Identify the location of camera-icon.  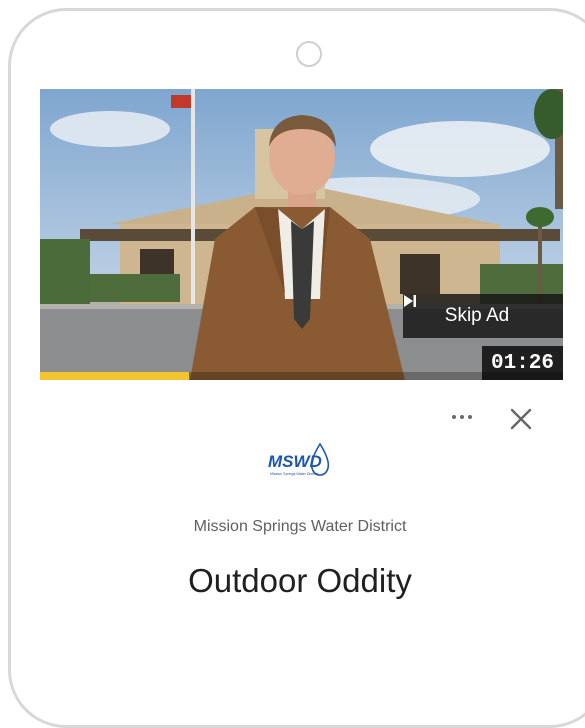
(309, 54).